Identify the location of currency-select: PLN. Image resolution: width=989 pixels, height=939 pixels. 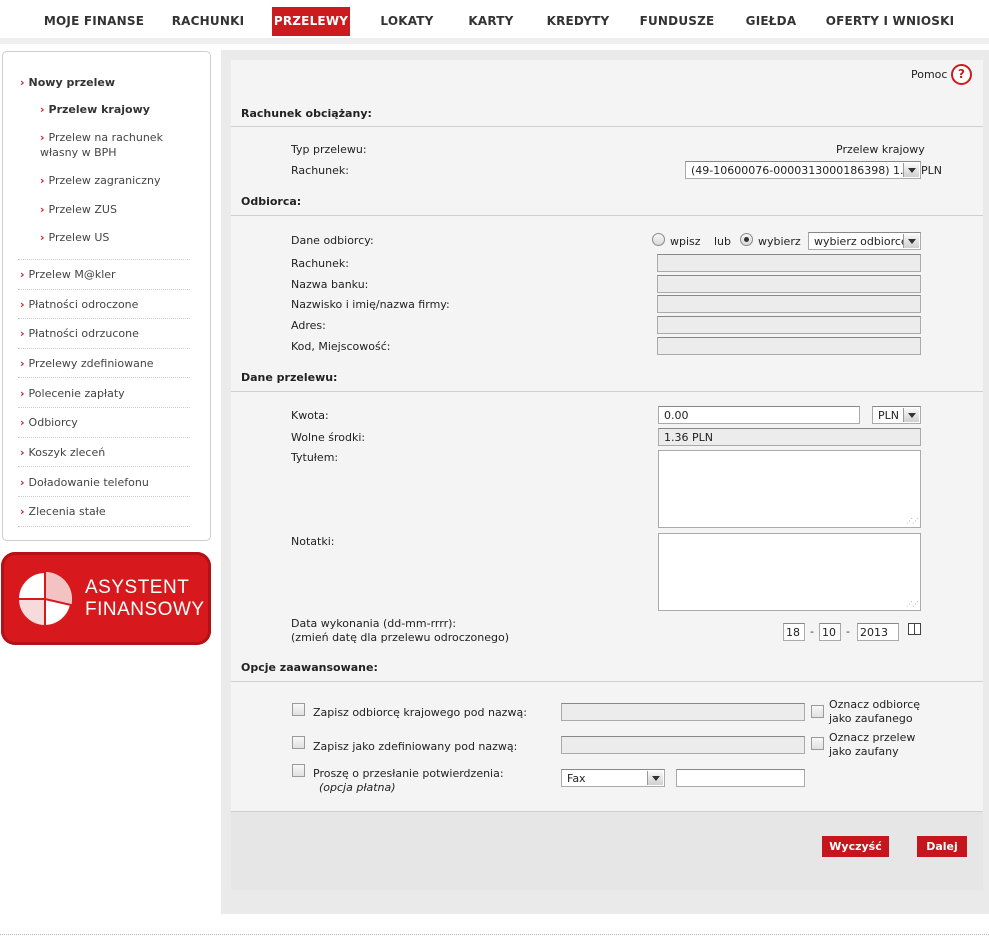
(896, 415).